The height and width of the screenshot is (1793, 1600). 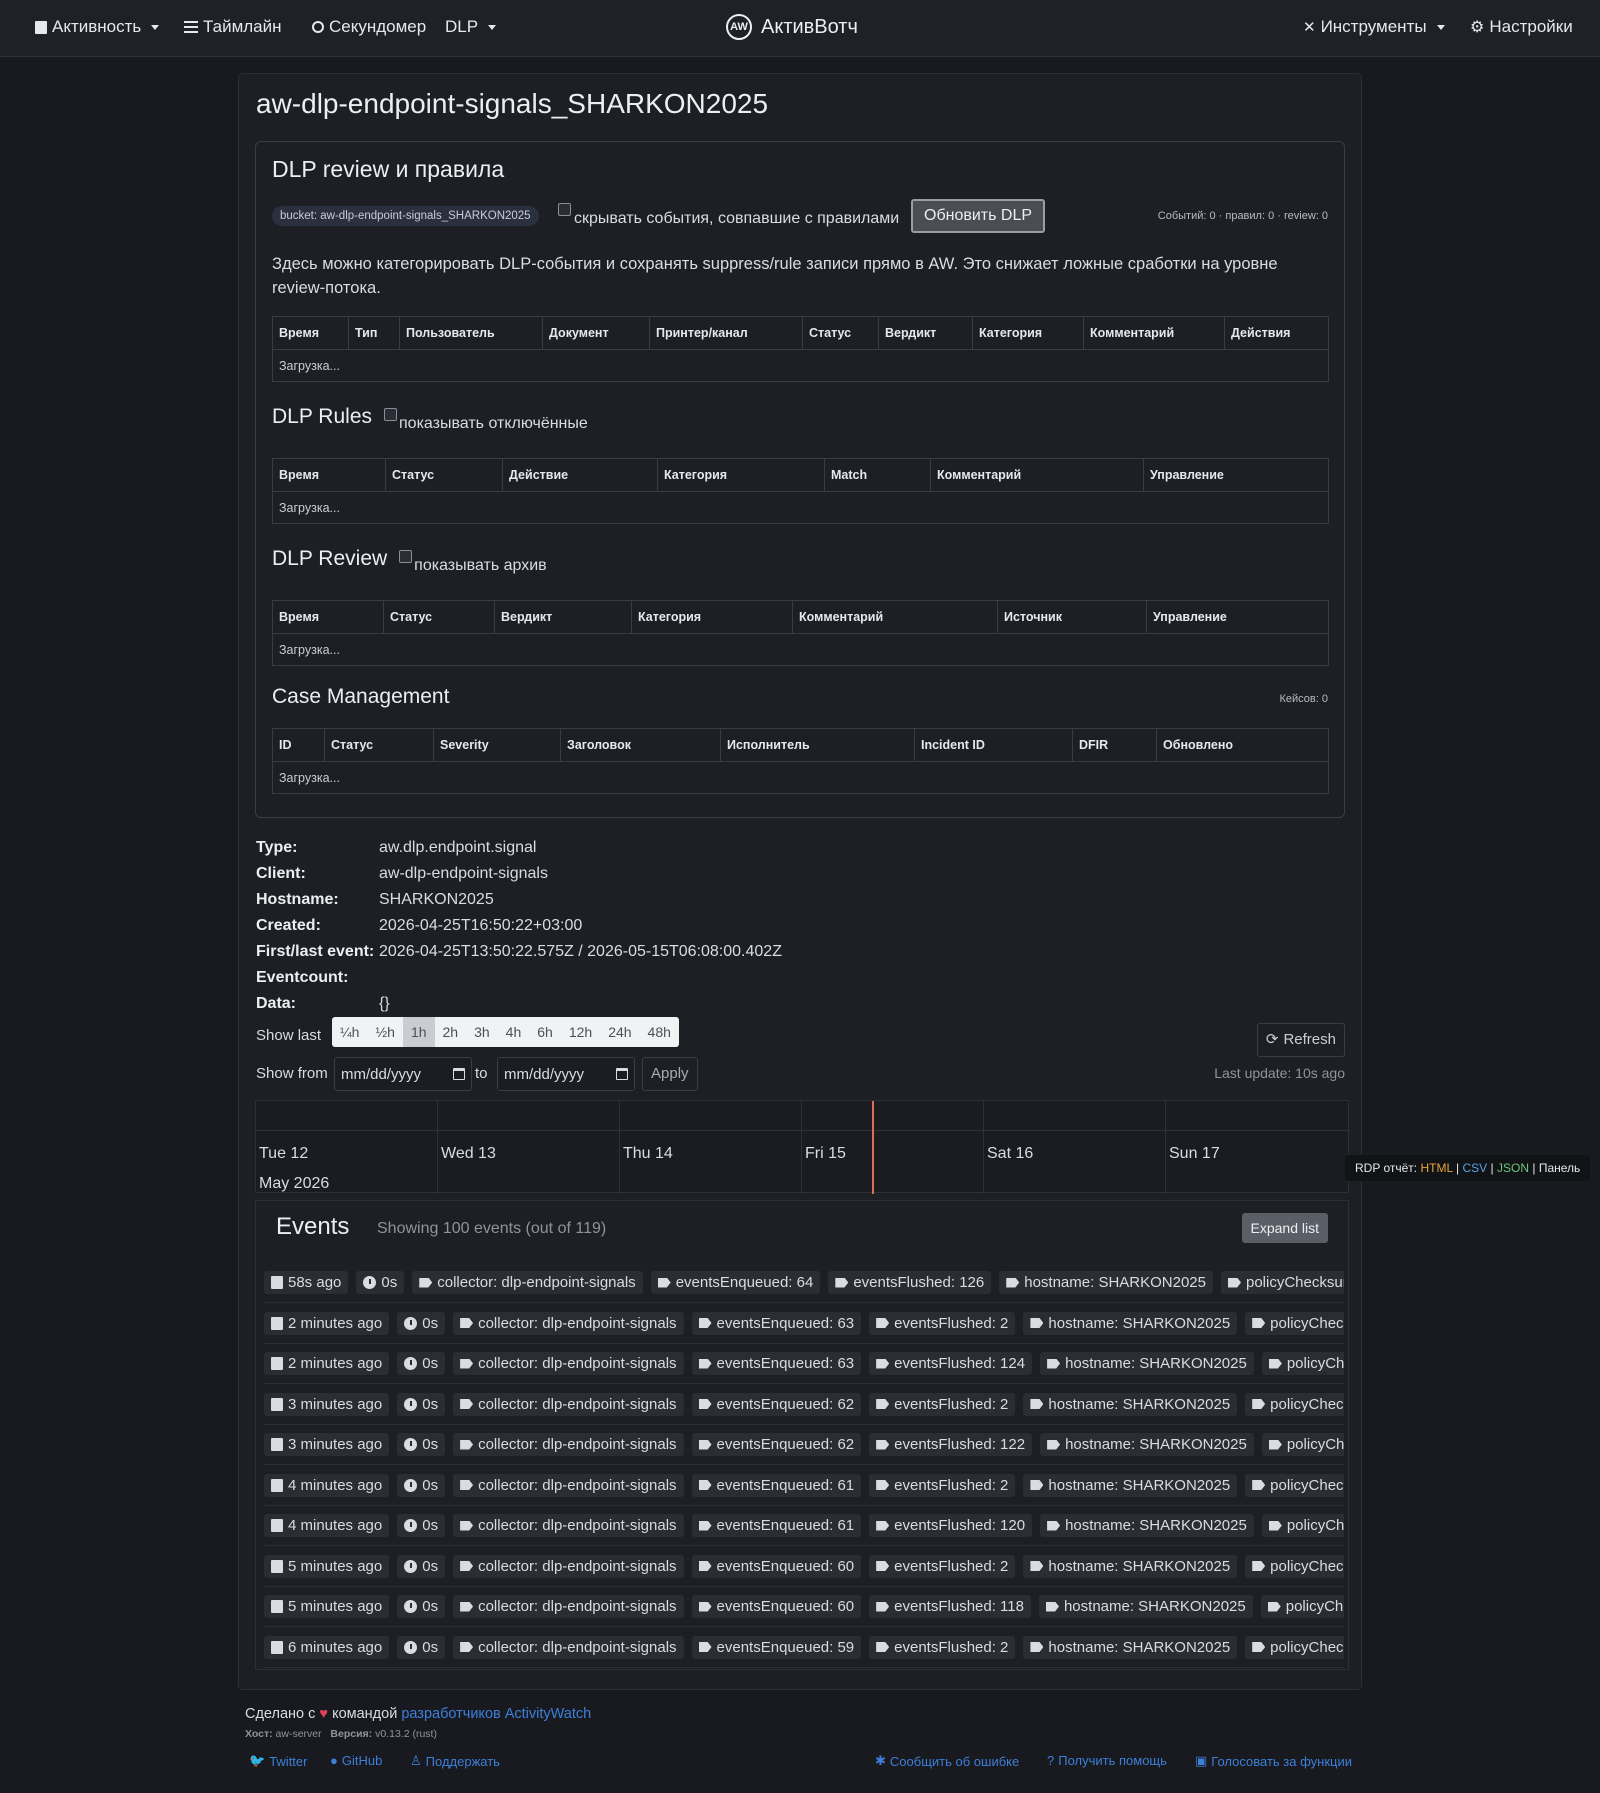 I want to click on timeline-gridline, so click(x=437, y=1147).